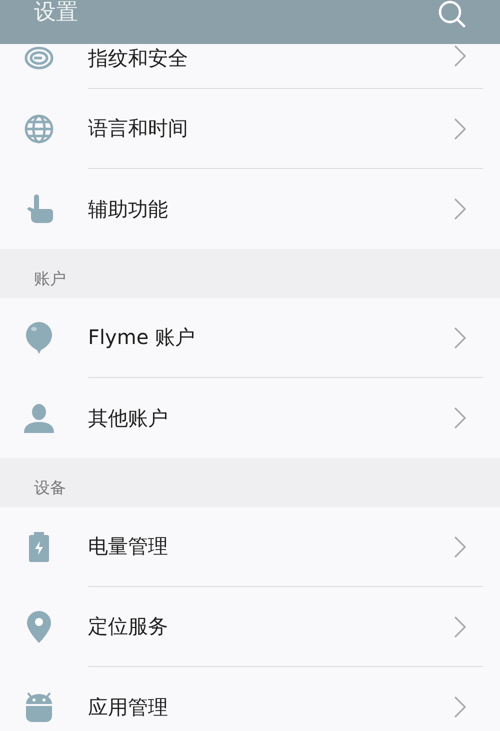 This screenshot has width=500, height=731. I want to click on robot-icon, so click(39, 707).